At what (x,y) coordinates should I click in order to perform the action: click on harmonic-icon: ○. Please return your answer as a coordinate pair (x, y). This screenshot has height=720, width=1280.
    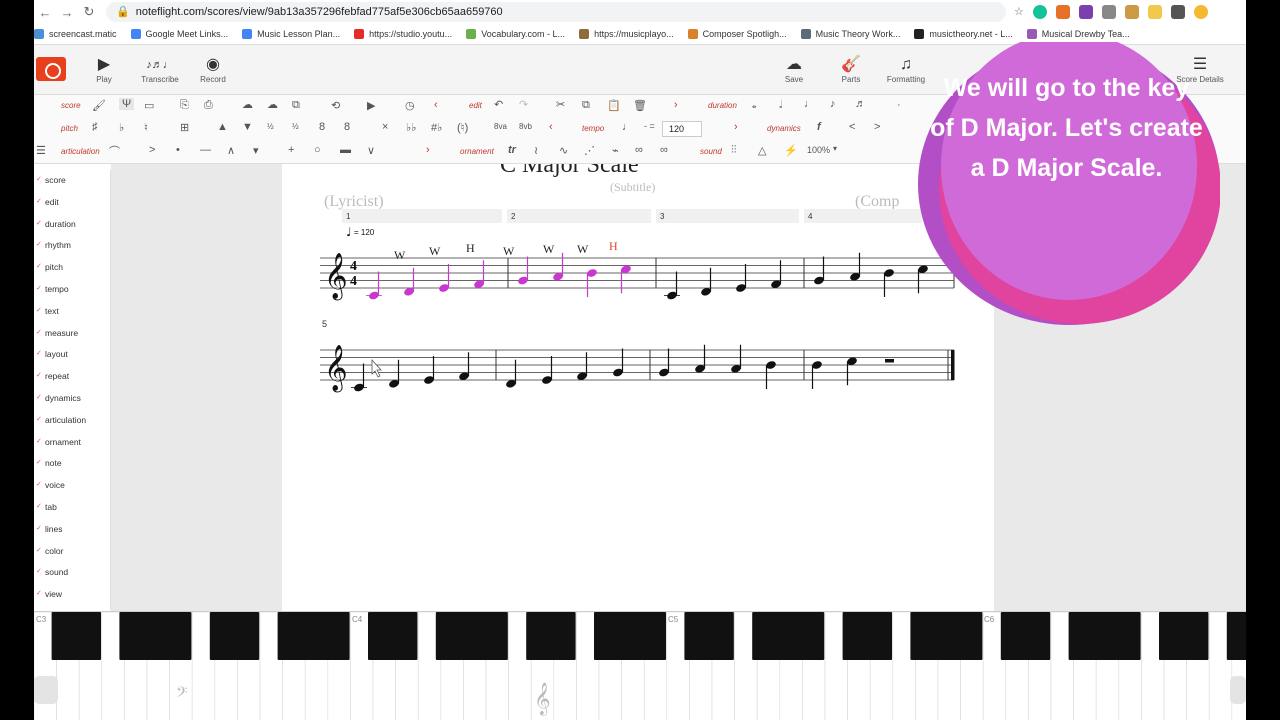
    Looking at the image, I should click on (317, 150).